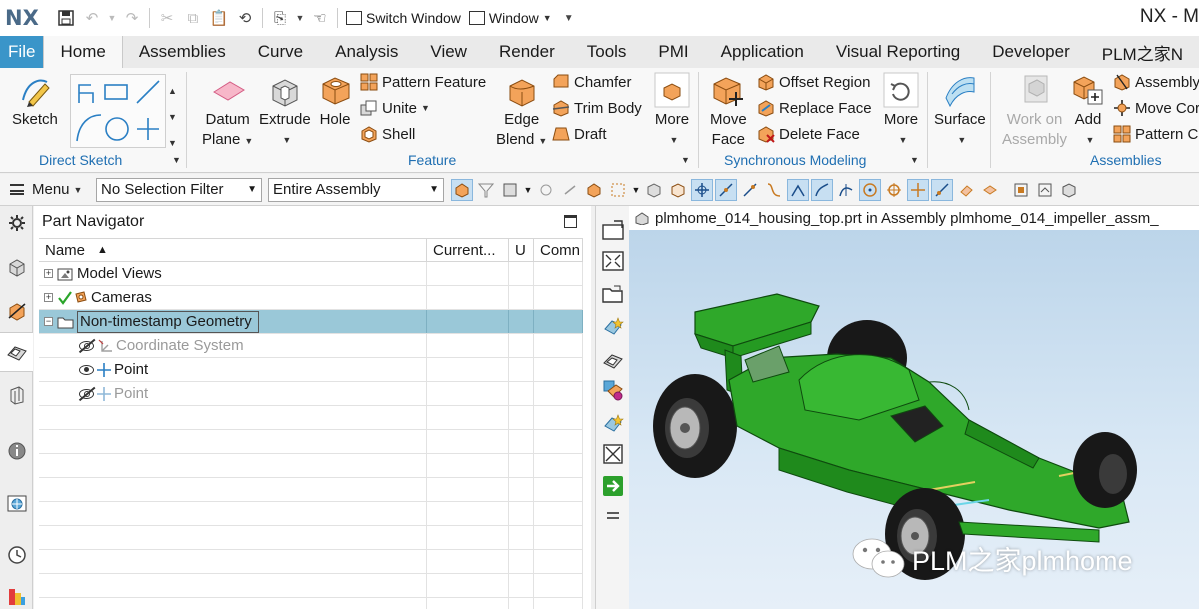 This screenshot has width=1199, height=609. Describe the element at coordinates (92, 18) in the screenshot. I see `undo-icon: ↶` at that location.